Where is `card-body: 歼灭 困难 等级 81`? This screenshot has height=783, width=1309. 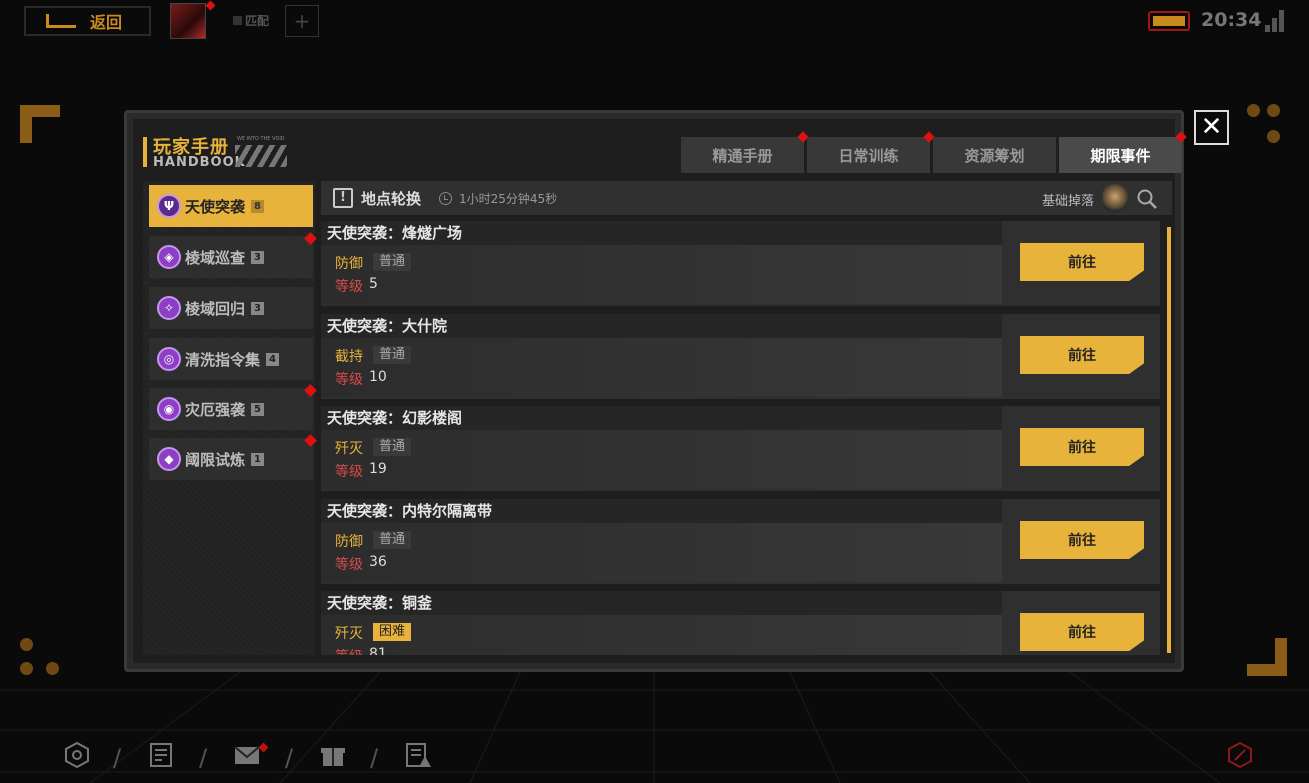
card-body: 歼灭 困难 等级 81 is located at coordinates (661, 635).